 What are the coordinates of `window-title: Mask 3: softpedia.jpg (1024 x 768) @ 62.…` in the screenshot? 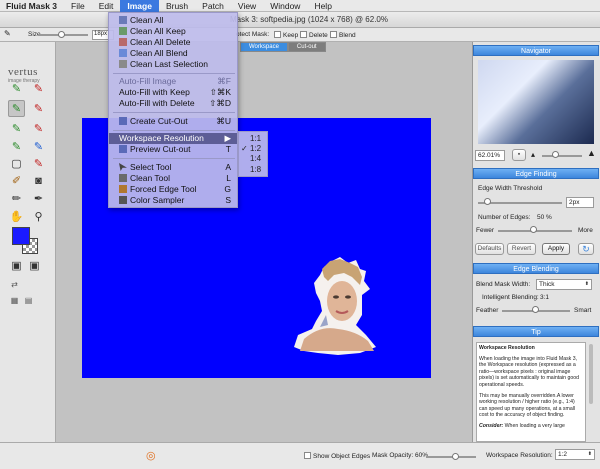 It's located at (309, 19).